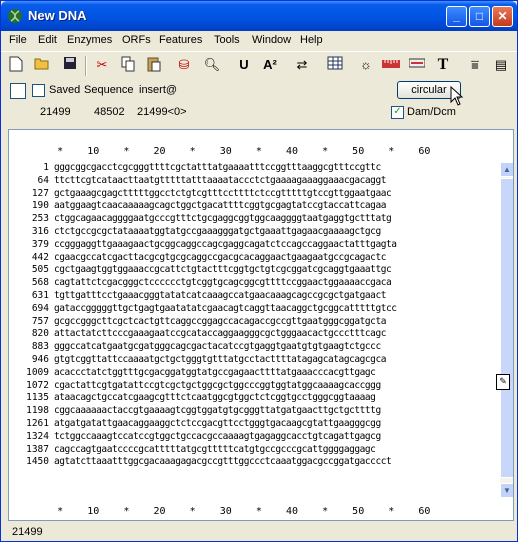  Describe the element at coordinates (212, 65) in the screenshot. I see `find-icon: 🔍︎` at that location.